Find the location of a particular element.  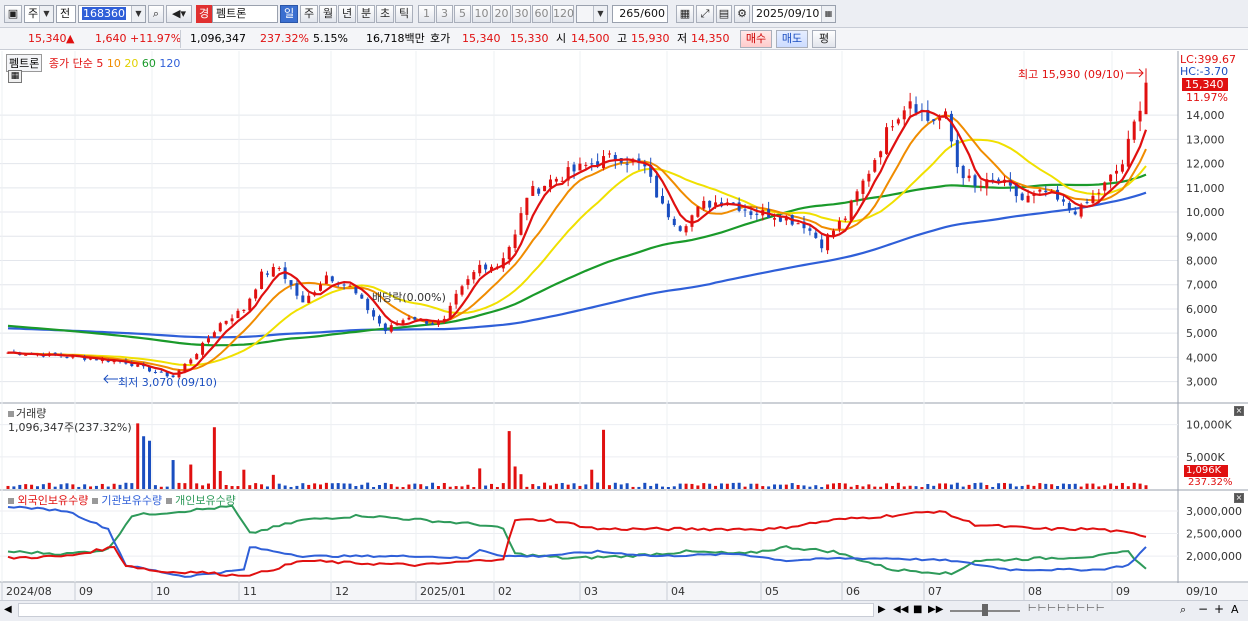

holding-tick-label: 2,500,000 is located at coordinates (1214, 534).